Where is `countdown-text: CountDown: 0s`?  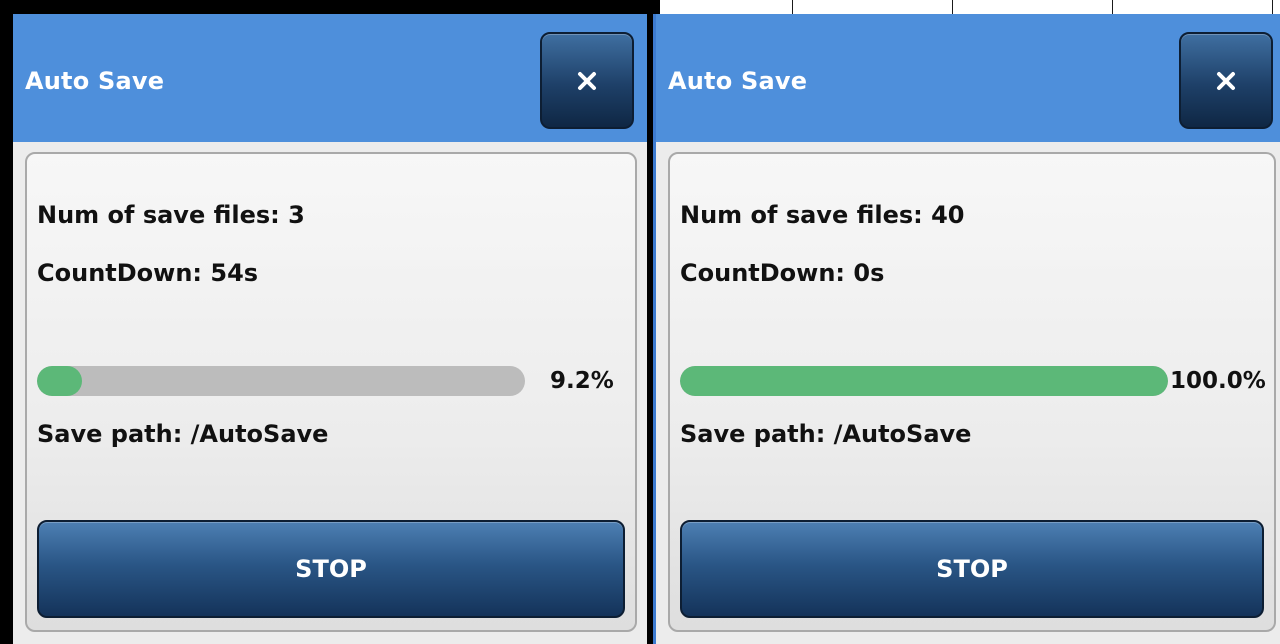 countdown-text: CountDown: 0s is located at coordinates (782, 273).